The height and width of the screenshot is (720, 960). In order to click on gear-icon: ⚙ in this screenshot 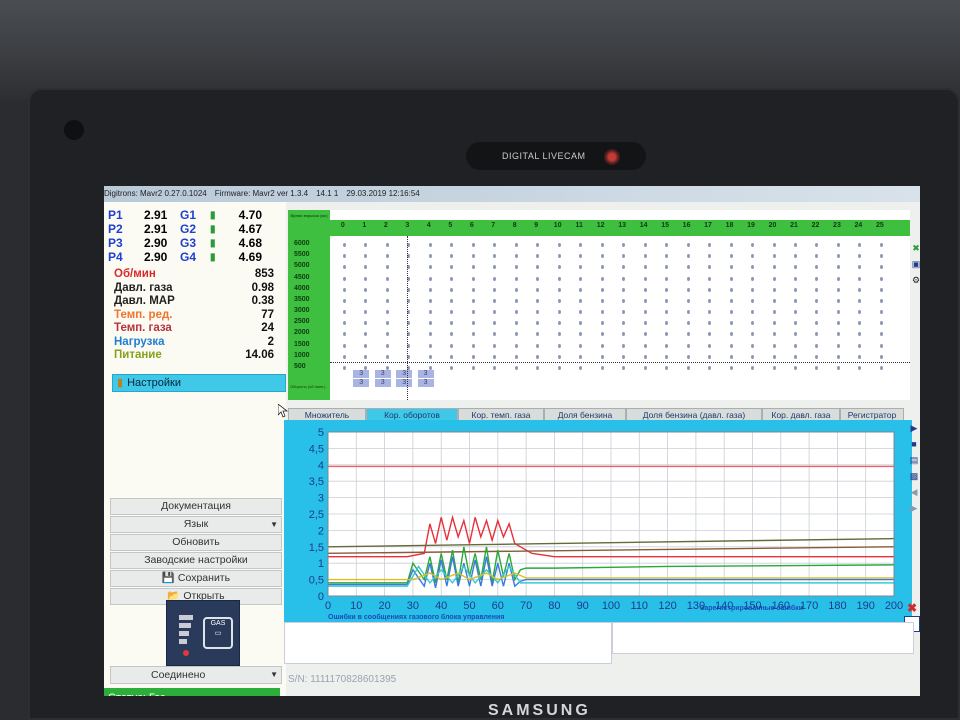, I will do `click(915, 280)`.